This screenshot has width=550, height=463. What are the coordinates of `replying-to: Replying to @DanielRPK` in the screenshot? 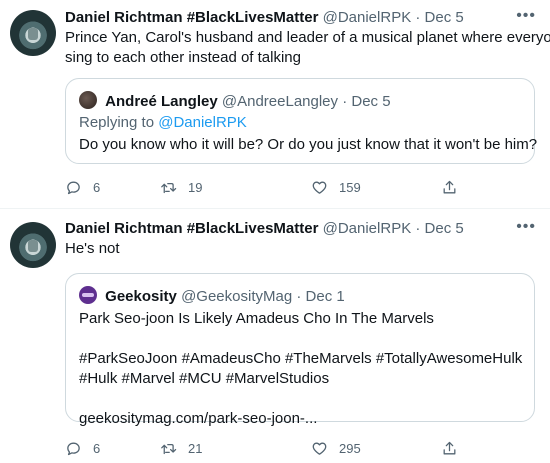 It's located at (163, 123).